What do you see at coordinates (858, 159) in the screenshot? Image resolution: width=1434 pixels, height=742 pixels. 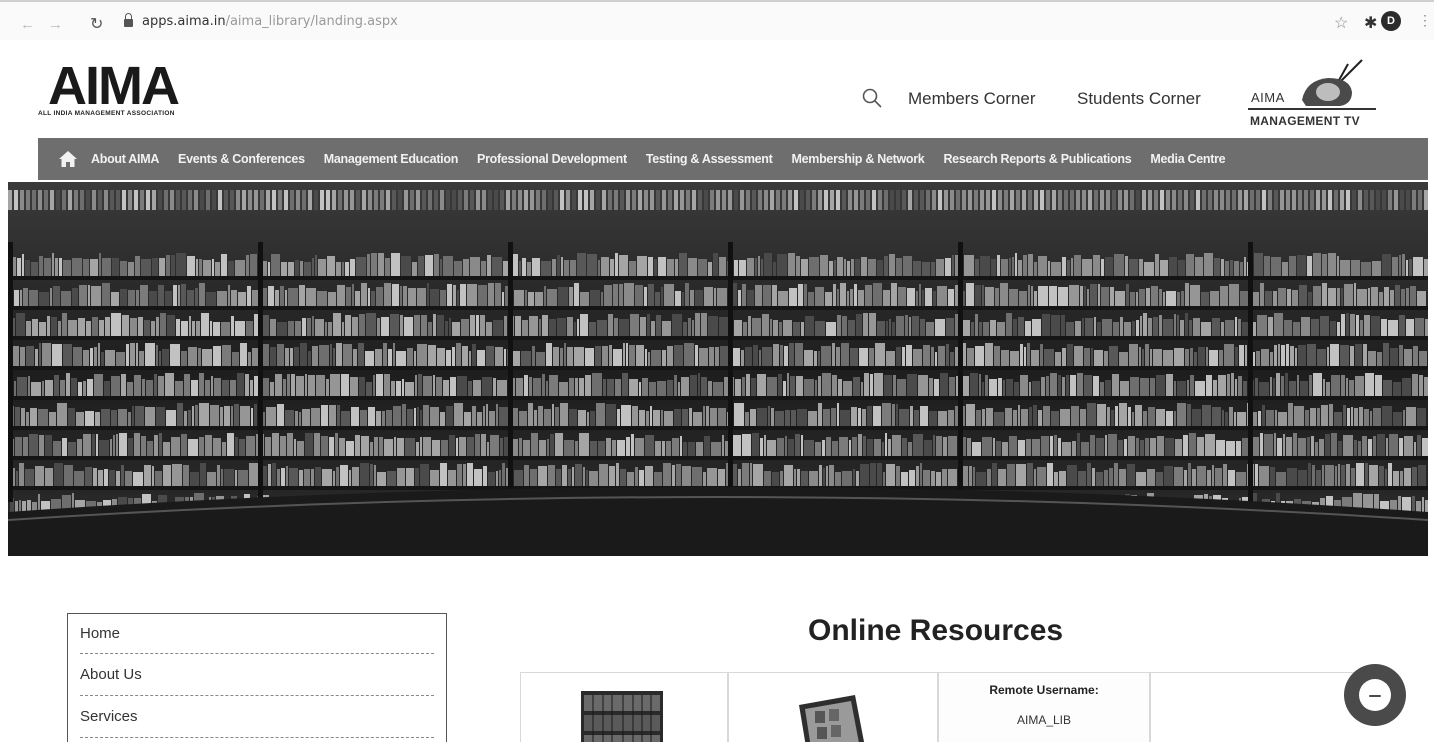 I see `nav-membership-network: Membership & Network` at bounding box center [858, 159].